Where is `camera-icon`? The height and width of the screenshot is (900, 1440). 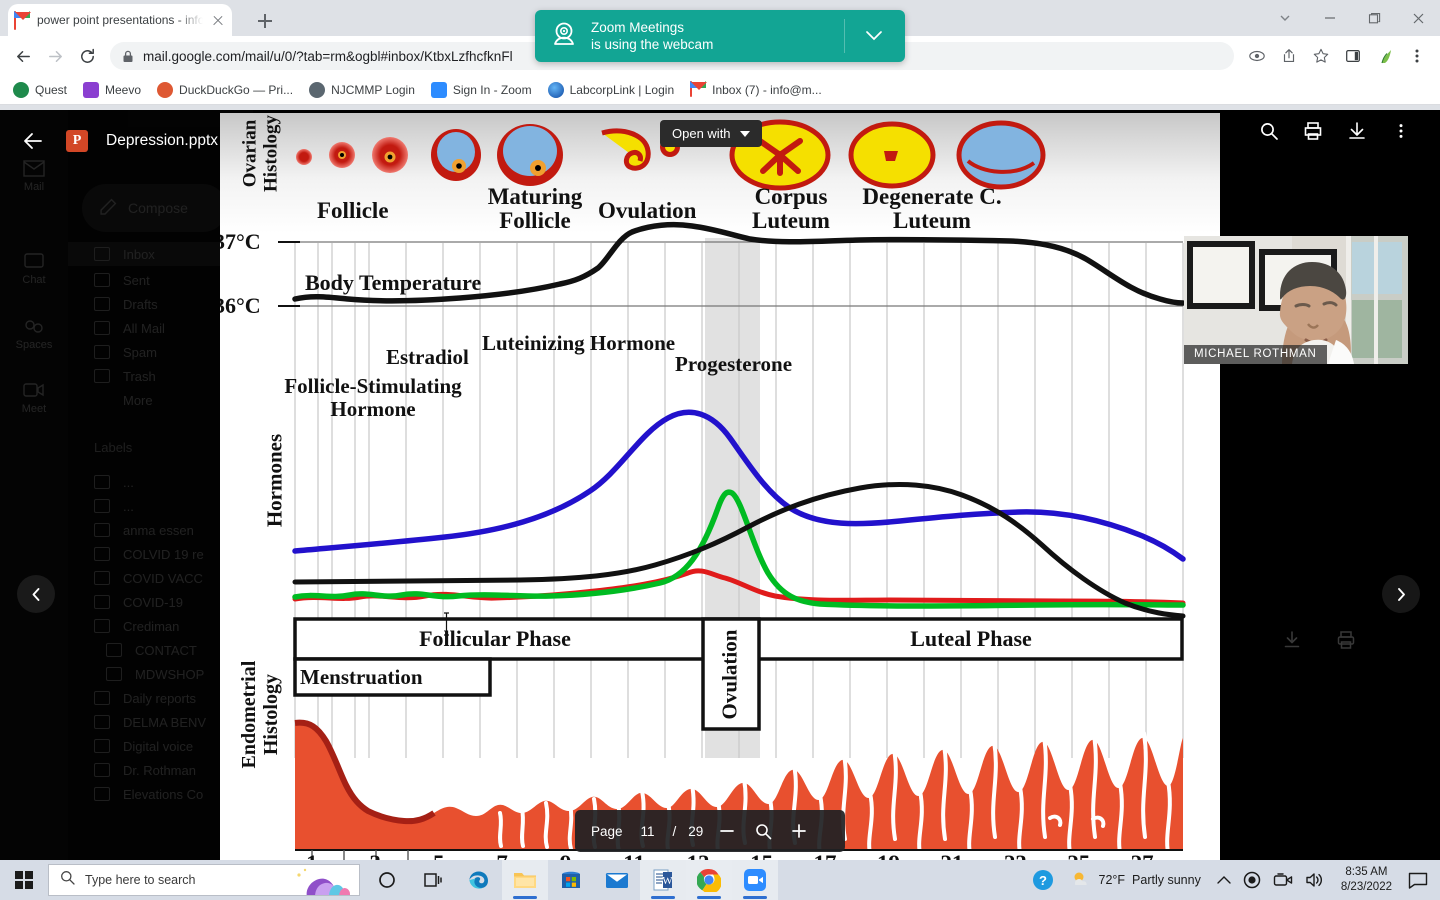
camera-icon is located at coordinates (1283, 880).